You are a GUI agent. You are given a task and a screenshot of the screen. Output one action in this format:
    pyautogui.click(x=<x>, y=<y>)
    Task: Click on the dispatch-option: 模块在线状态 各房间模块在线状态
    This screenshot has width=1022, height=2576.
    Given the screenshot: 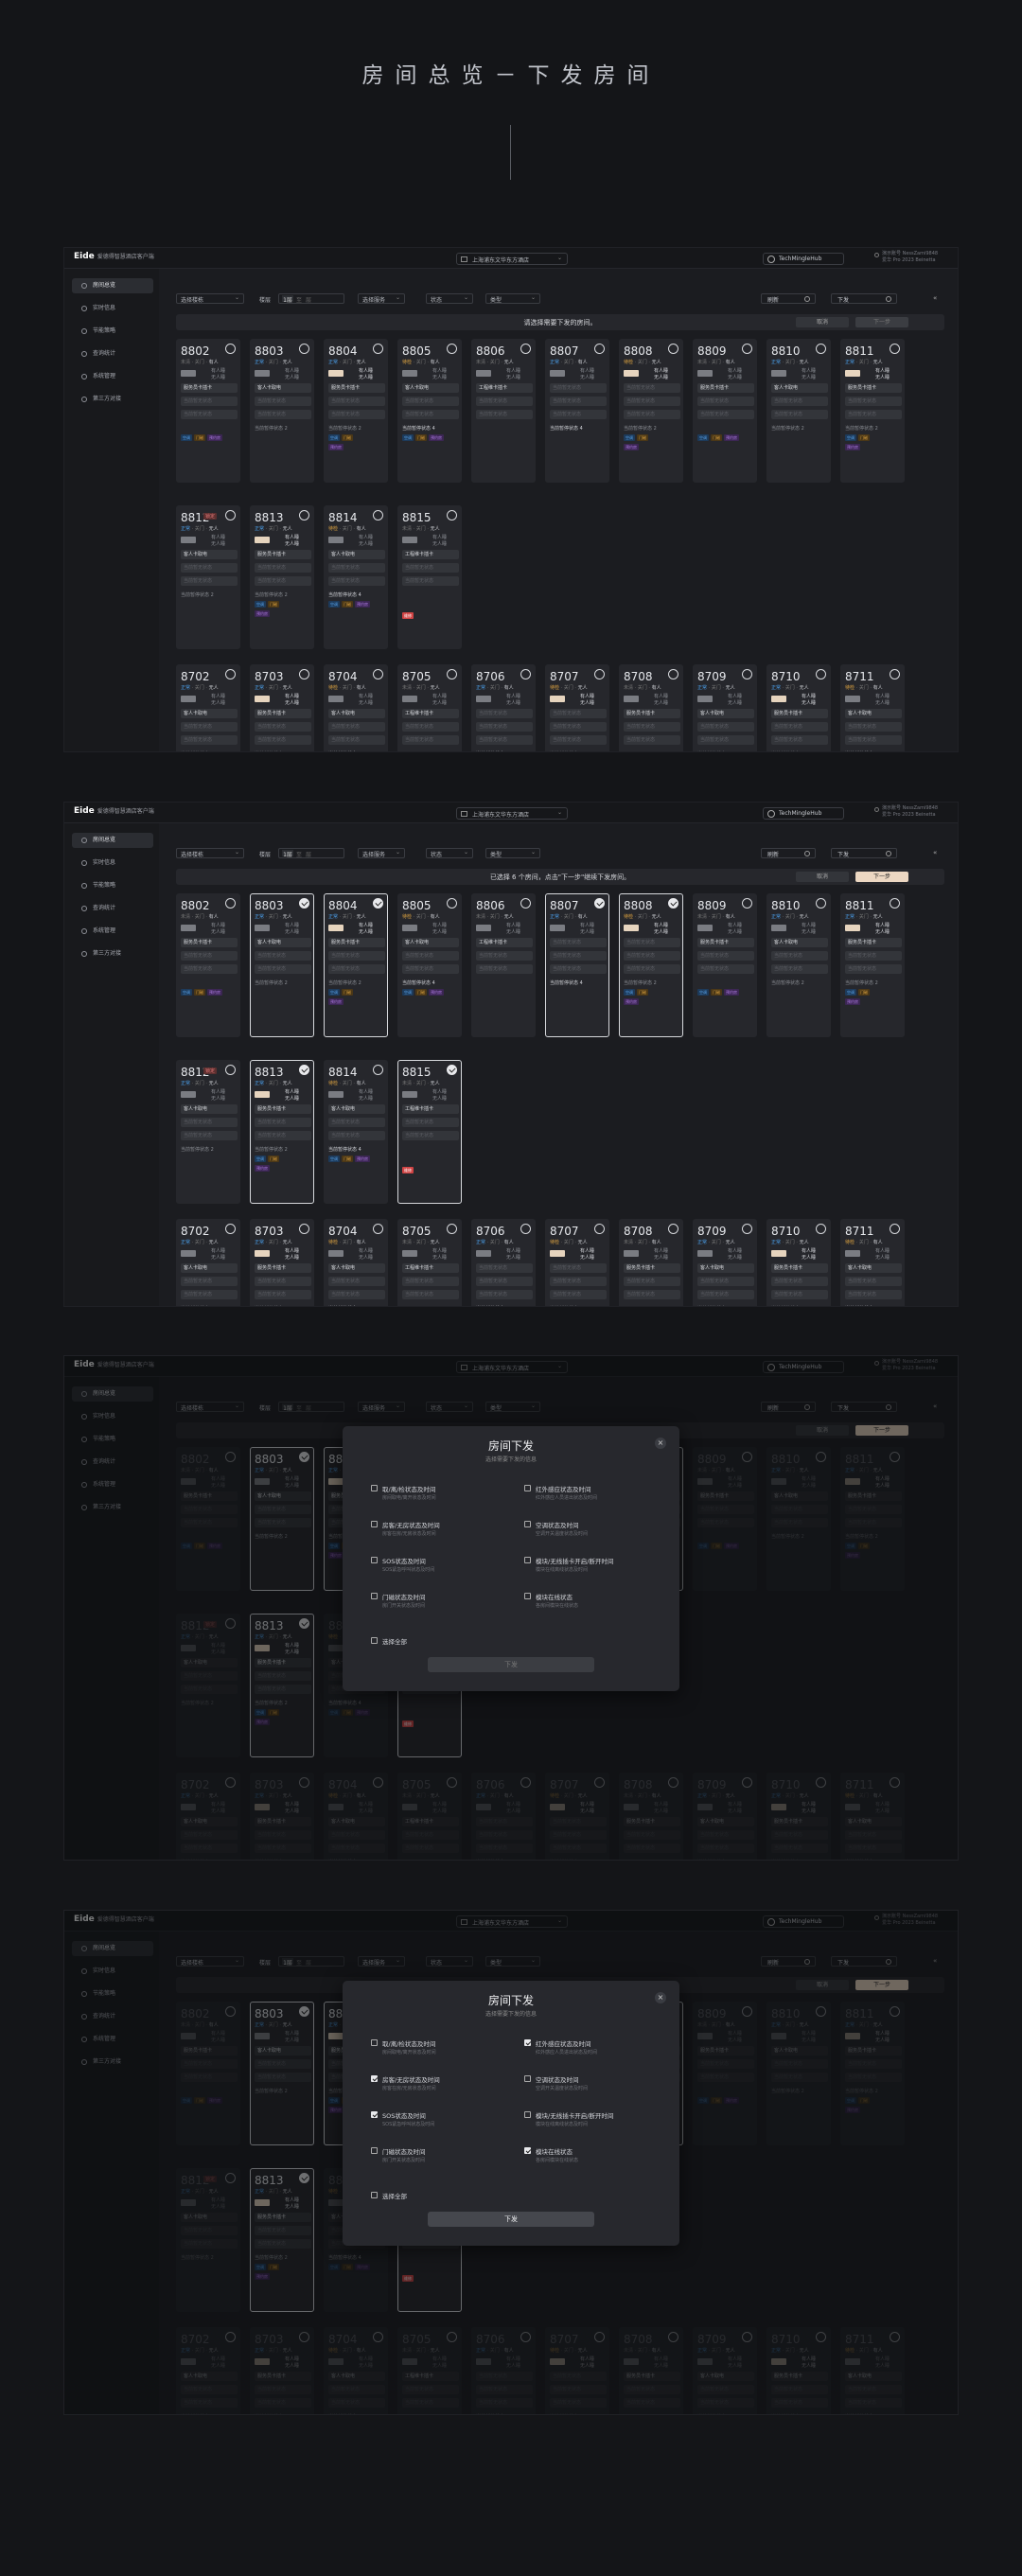 What is the action you would take?
    pyautogui.click(x=595, y=1603)
    